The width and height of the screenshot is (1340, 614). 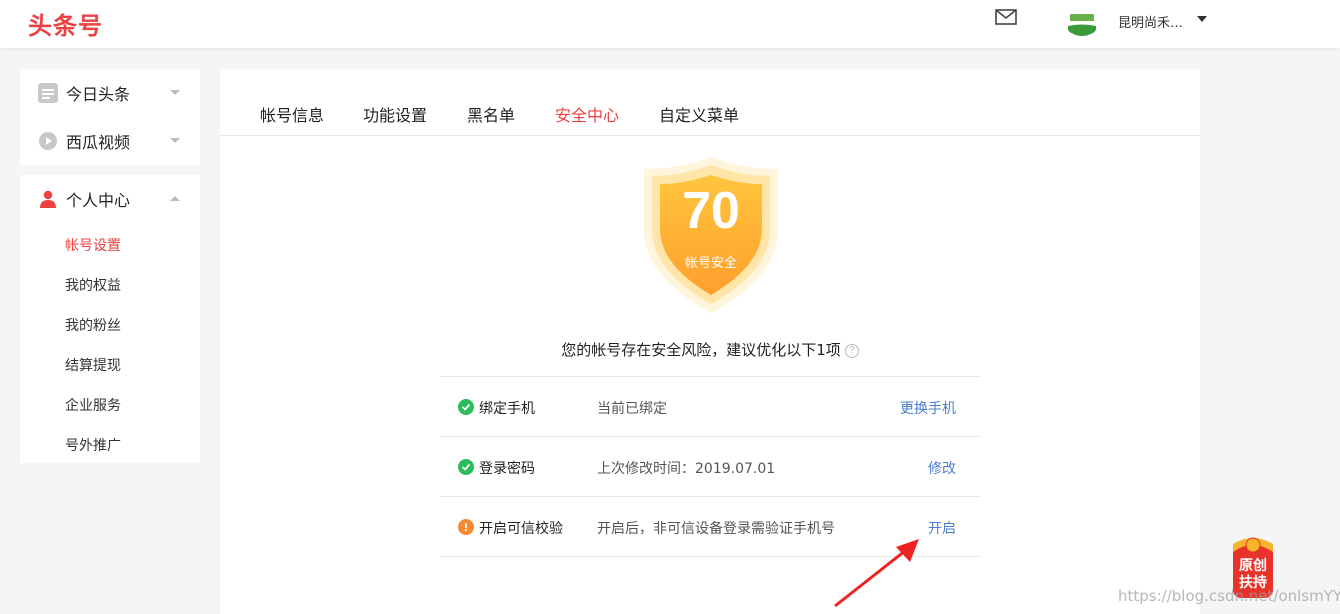 What do you see at coordinates (699, 114) in the screenshot?
I see `tab-custom-menu: 自定义菜单` at bounding box center [699, 114].